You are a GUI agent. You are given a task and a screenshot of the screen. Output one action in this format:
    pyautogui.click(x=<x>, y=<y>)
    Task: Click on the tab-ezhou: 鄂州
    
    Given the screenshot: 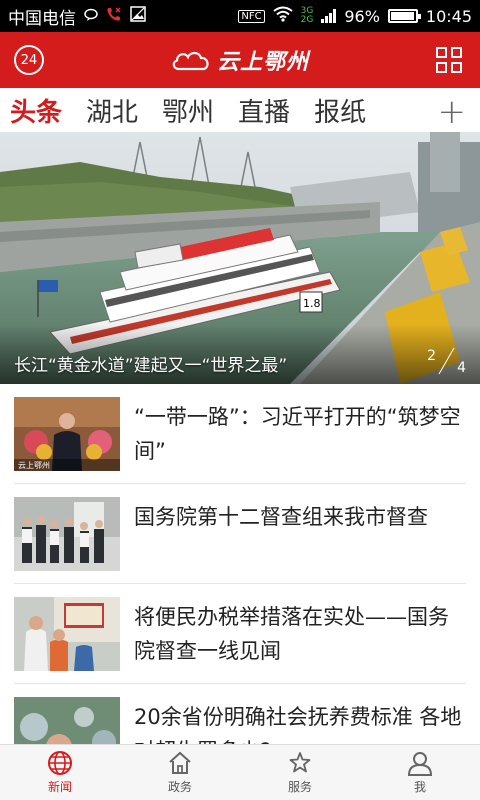 What is the action you would take?
    pyautogui.click(x=188, y=110)
    